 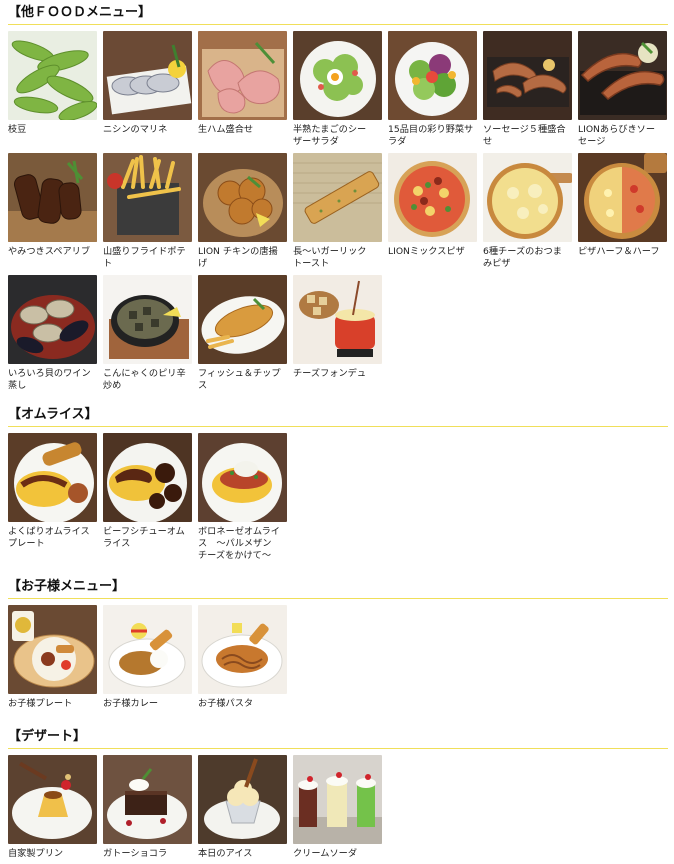 I want to click on menu-item: お子様プレート, so click(x=52, y=657).